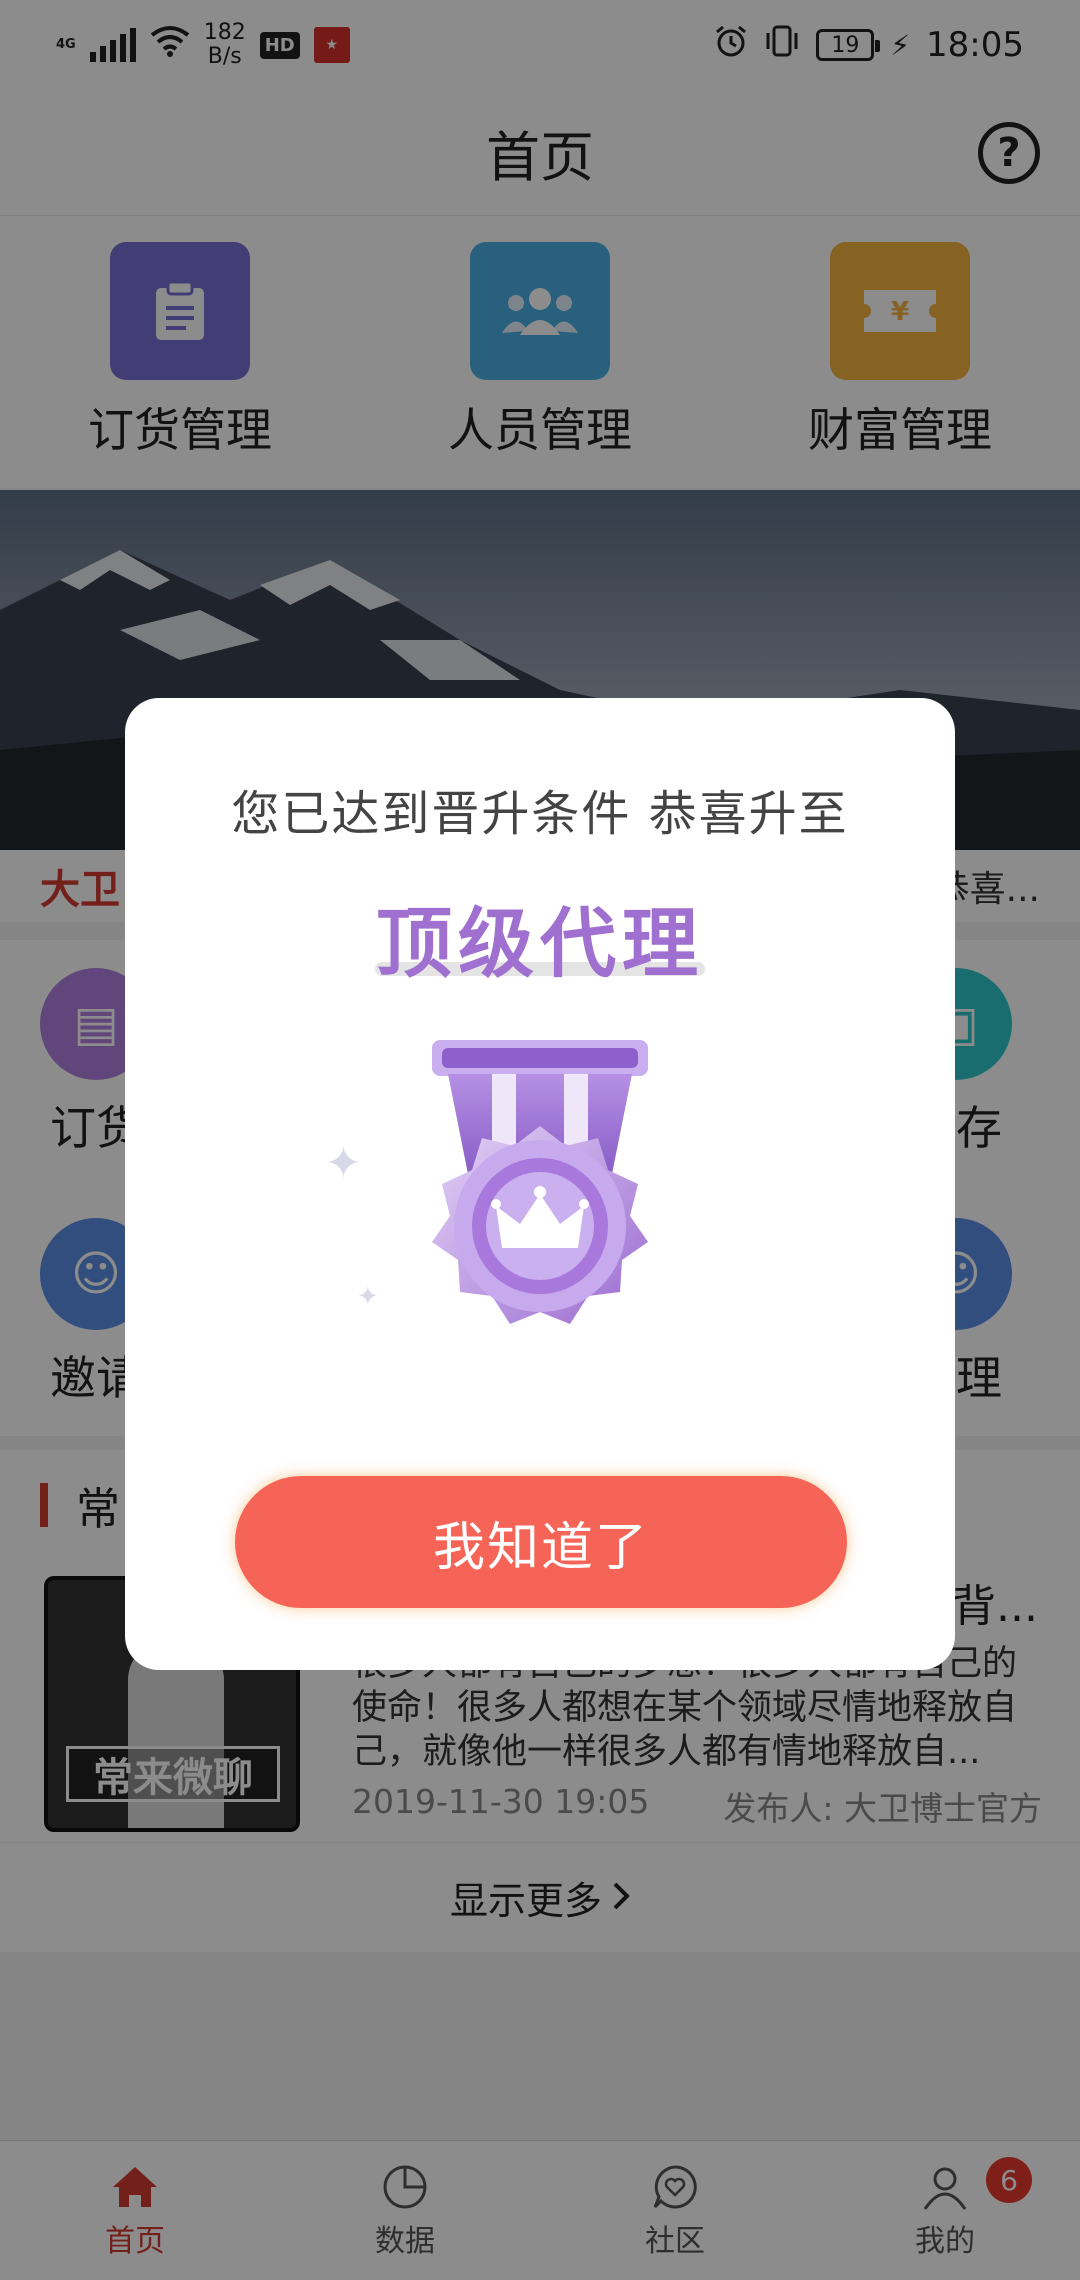  Describe the element at coordinates (540, 814) in the screenshot. I see `dialog-message: 您已达到晋升条件 恭喜升至` at that location.